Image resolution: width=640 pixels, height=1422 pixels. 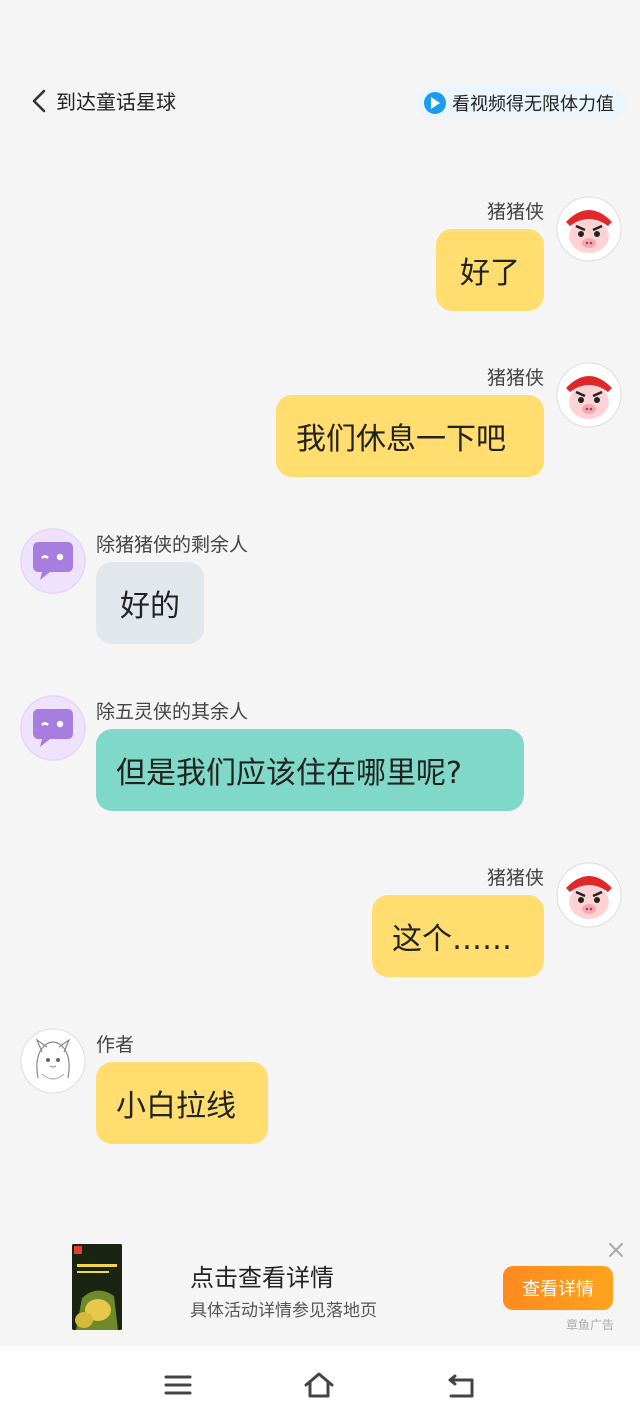 I want to click on view-details-button: 查看详情, so click(x=558, y=1288).